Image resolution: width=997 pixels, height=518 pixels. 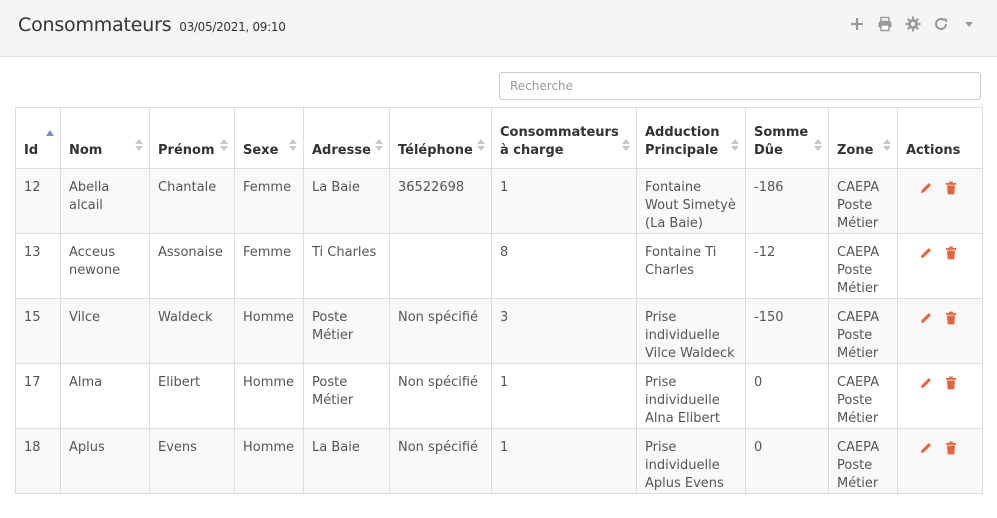 I want to click on column-header-label: Somme Dûe, so click(x=781, y=141).